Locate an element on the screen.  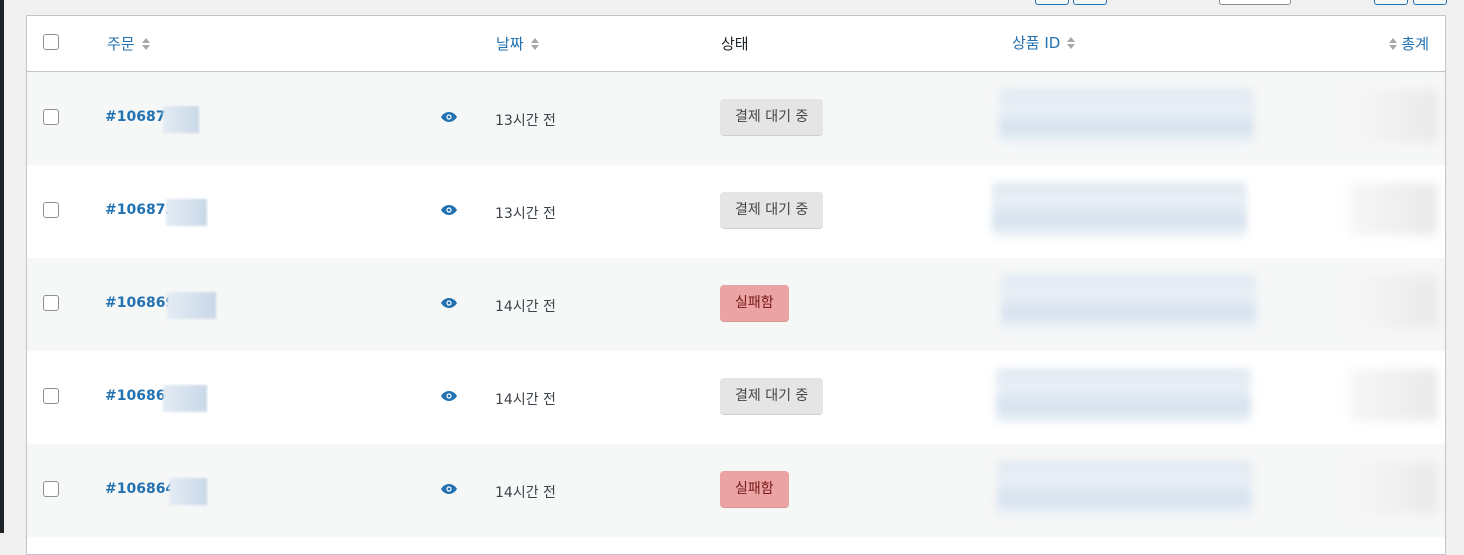
column-header-product-id: 상품 ID is located at coordinates (1044, 42).